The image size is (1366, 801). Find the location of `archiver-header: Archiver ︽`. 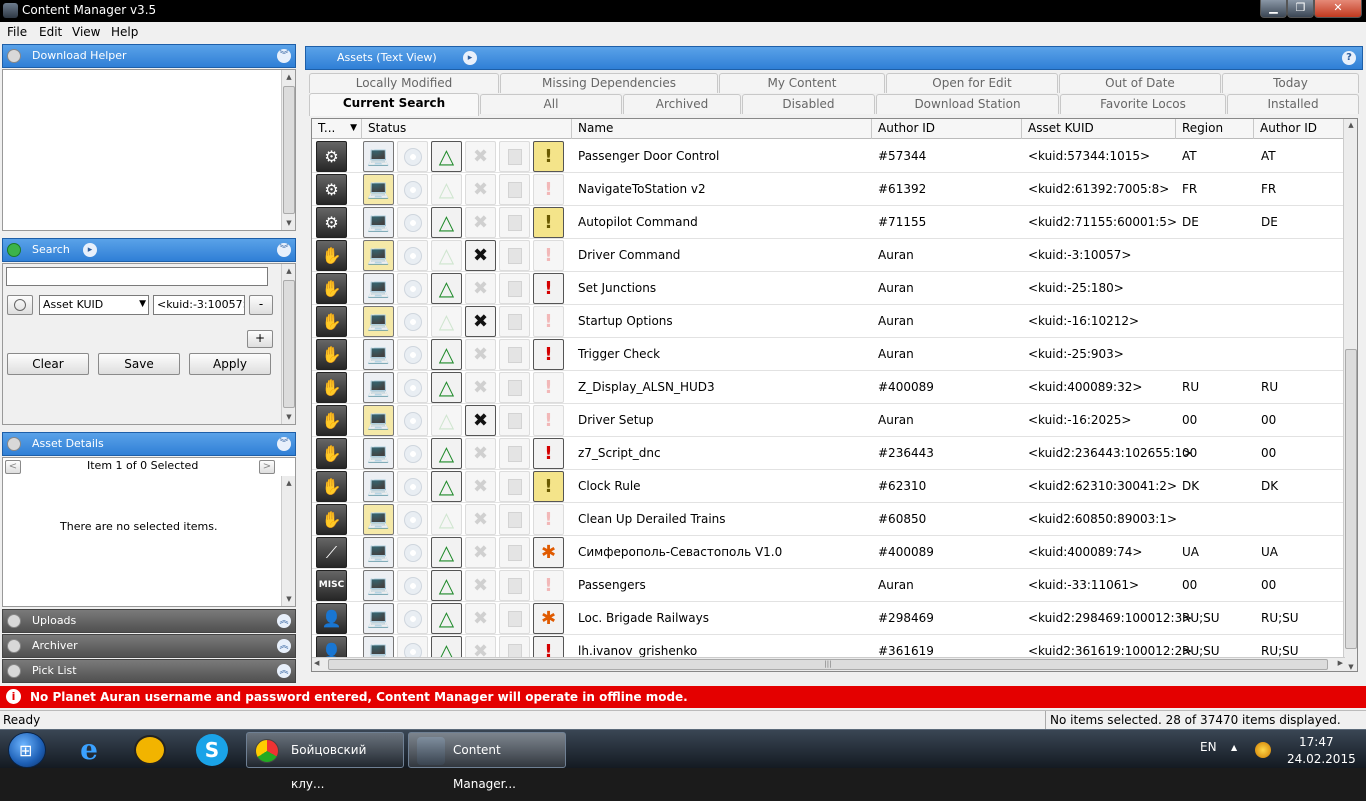

archiver-header: Archiver ︽ is located at coordinates (149, 646).